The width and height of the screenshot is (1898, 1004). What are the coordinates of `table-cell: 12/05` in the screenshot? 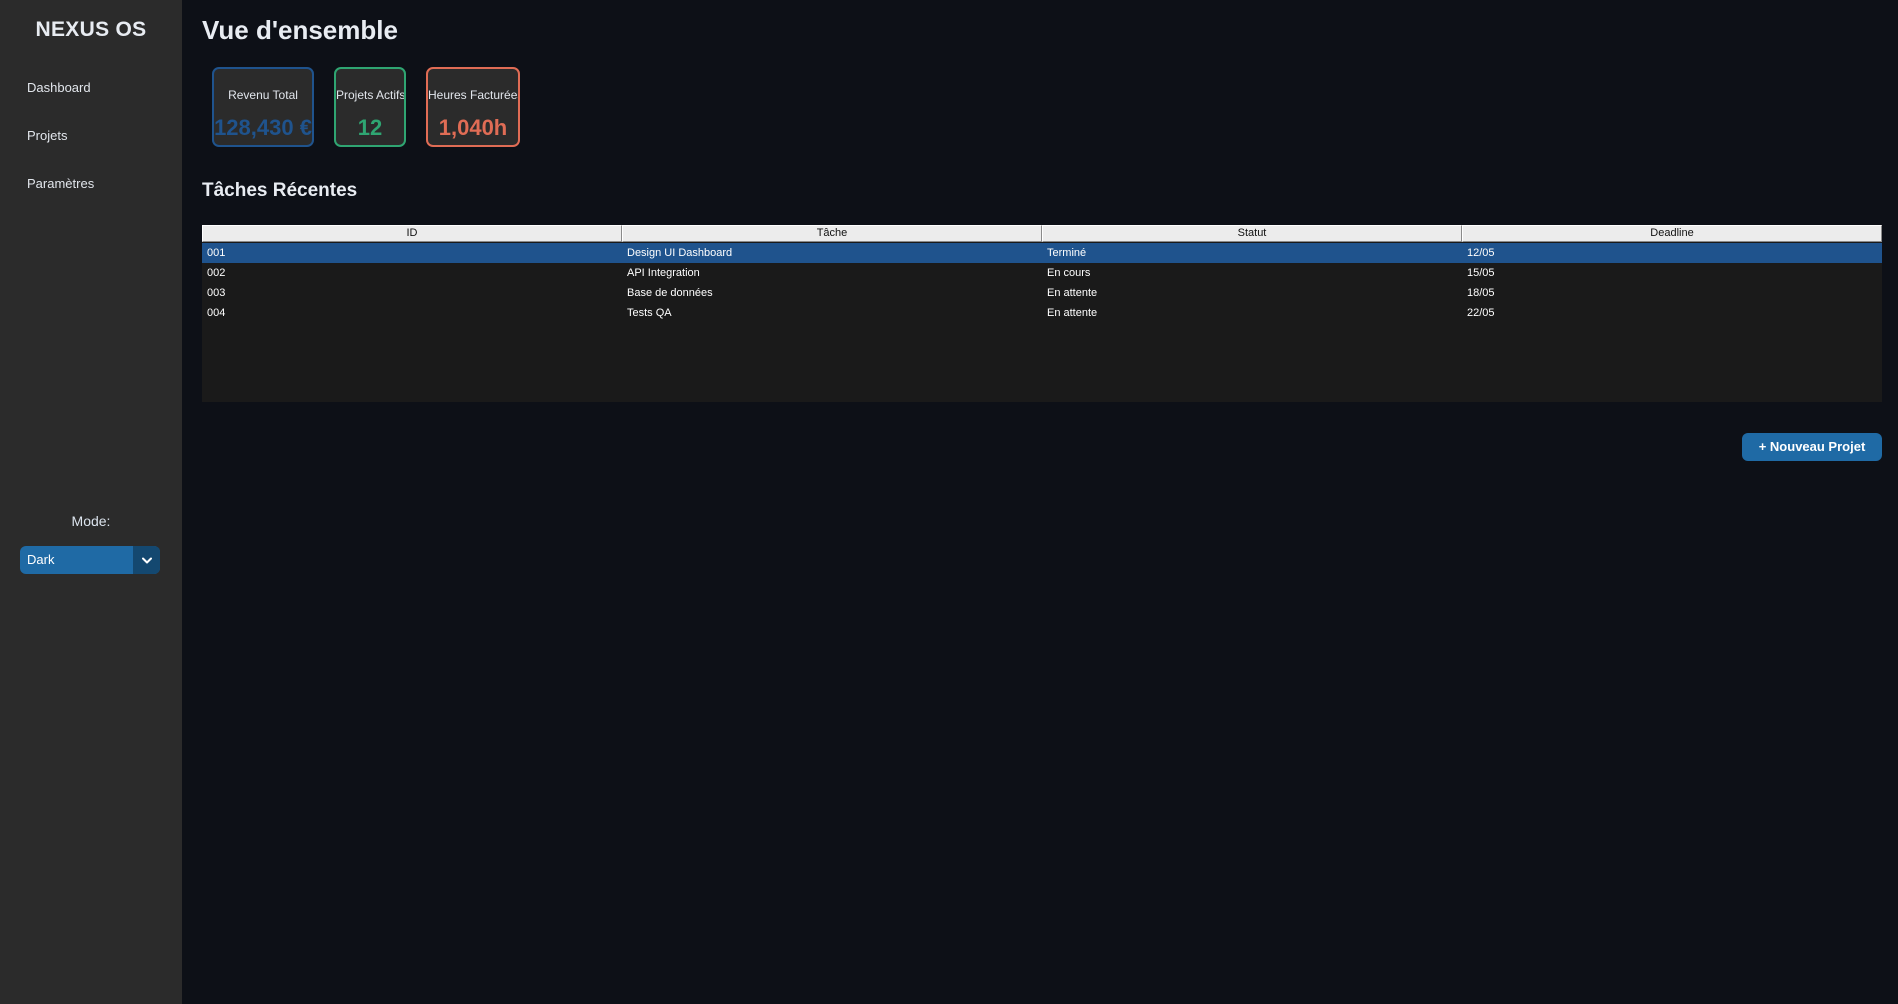 It's located at (1481, 253).